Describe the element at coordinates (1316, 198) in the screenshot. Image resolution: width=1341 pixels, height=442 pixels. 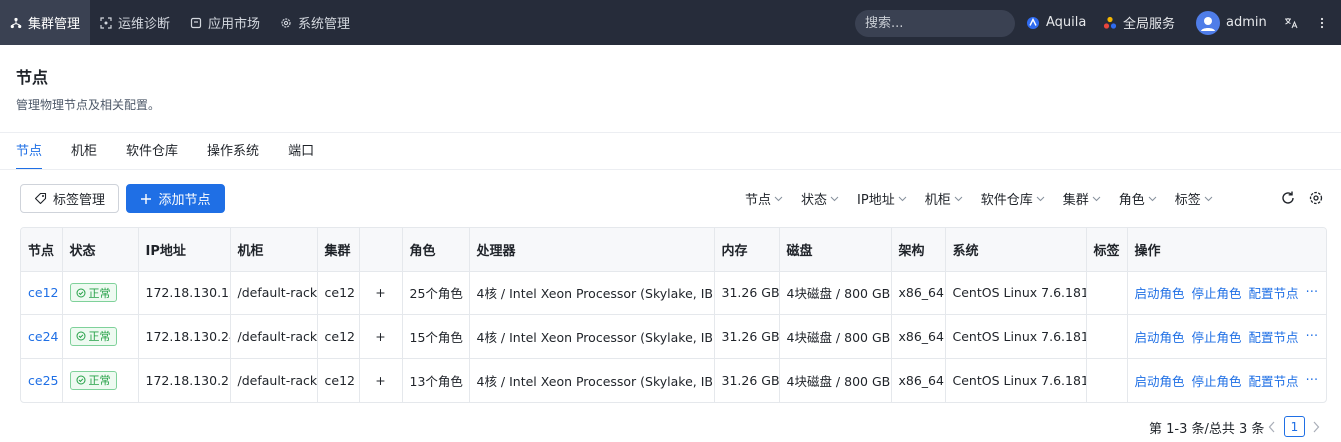
I see `settings-gear-icon` at that location.